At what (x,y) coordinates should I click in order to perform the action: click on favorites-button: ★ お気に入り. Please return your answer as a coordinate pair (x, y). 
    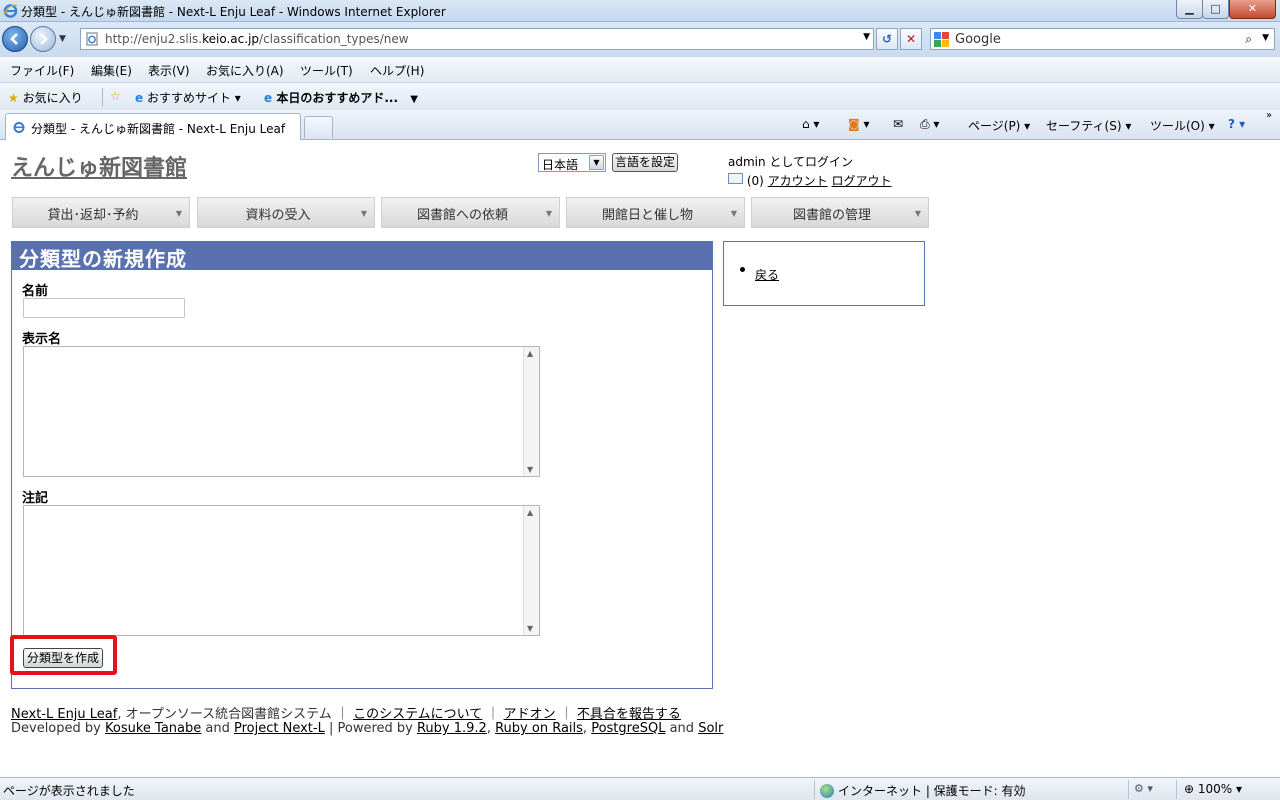
    Looking at the image, I should click on (45, 97).